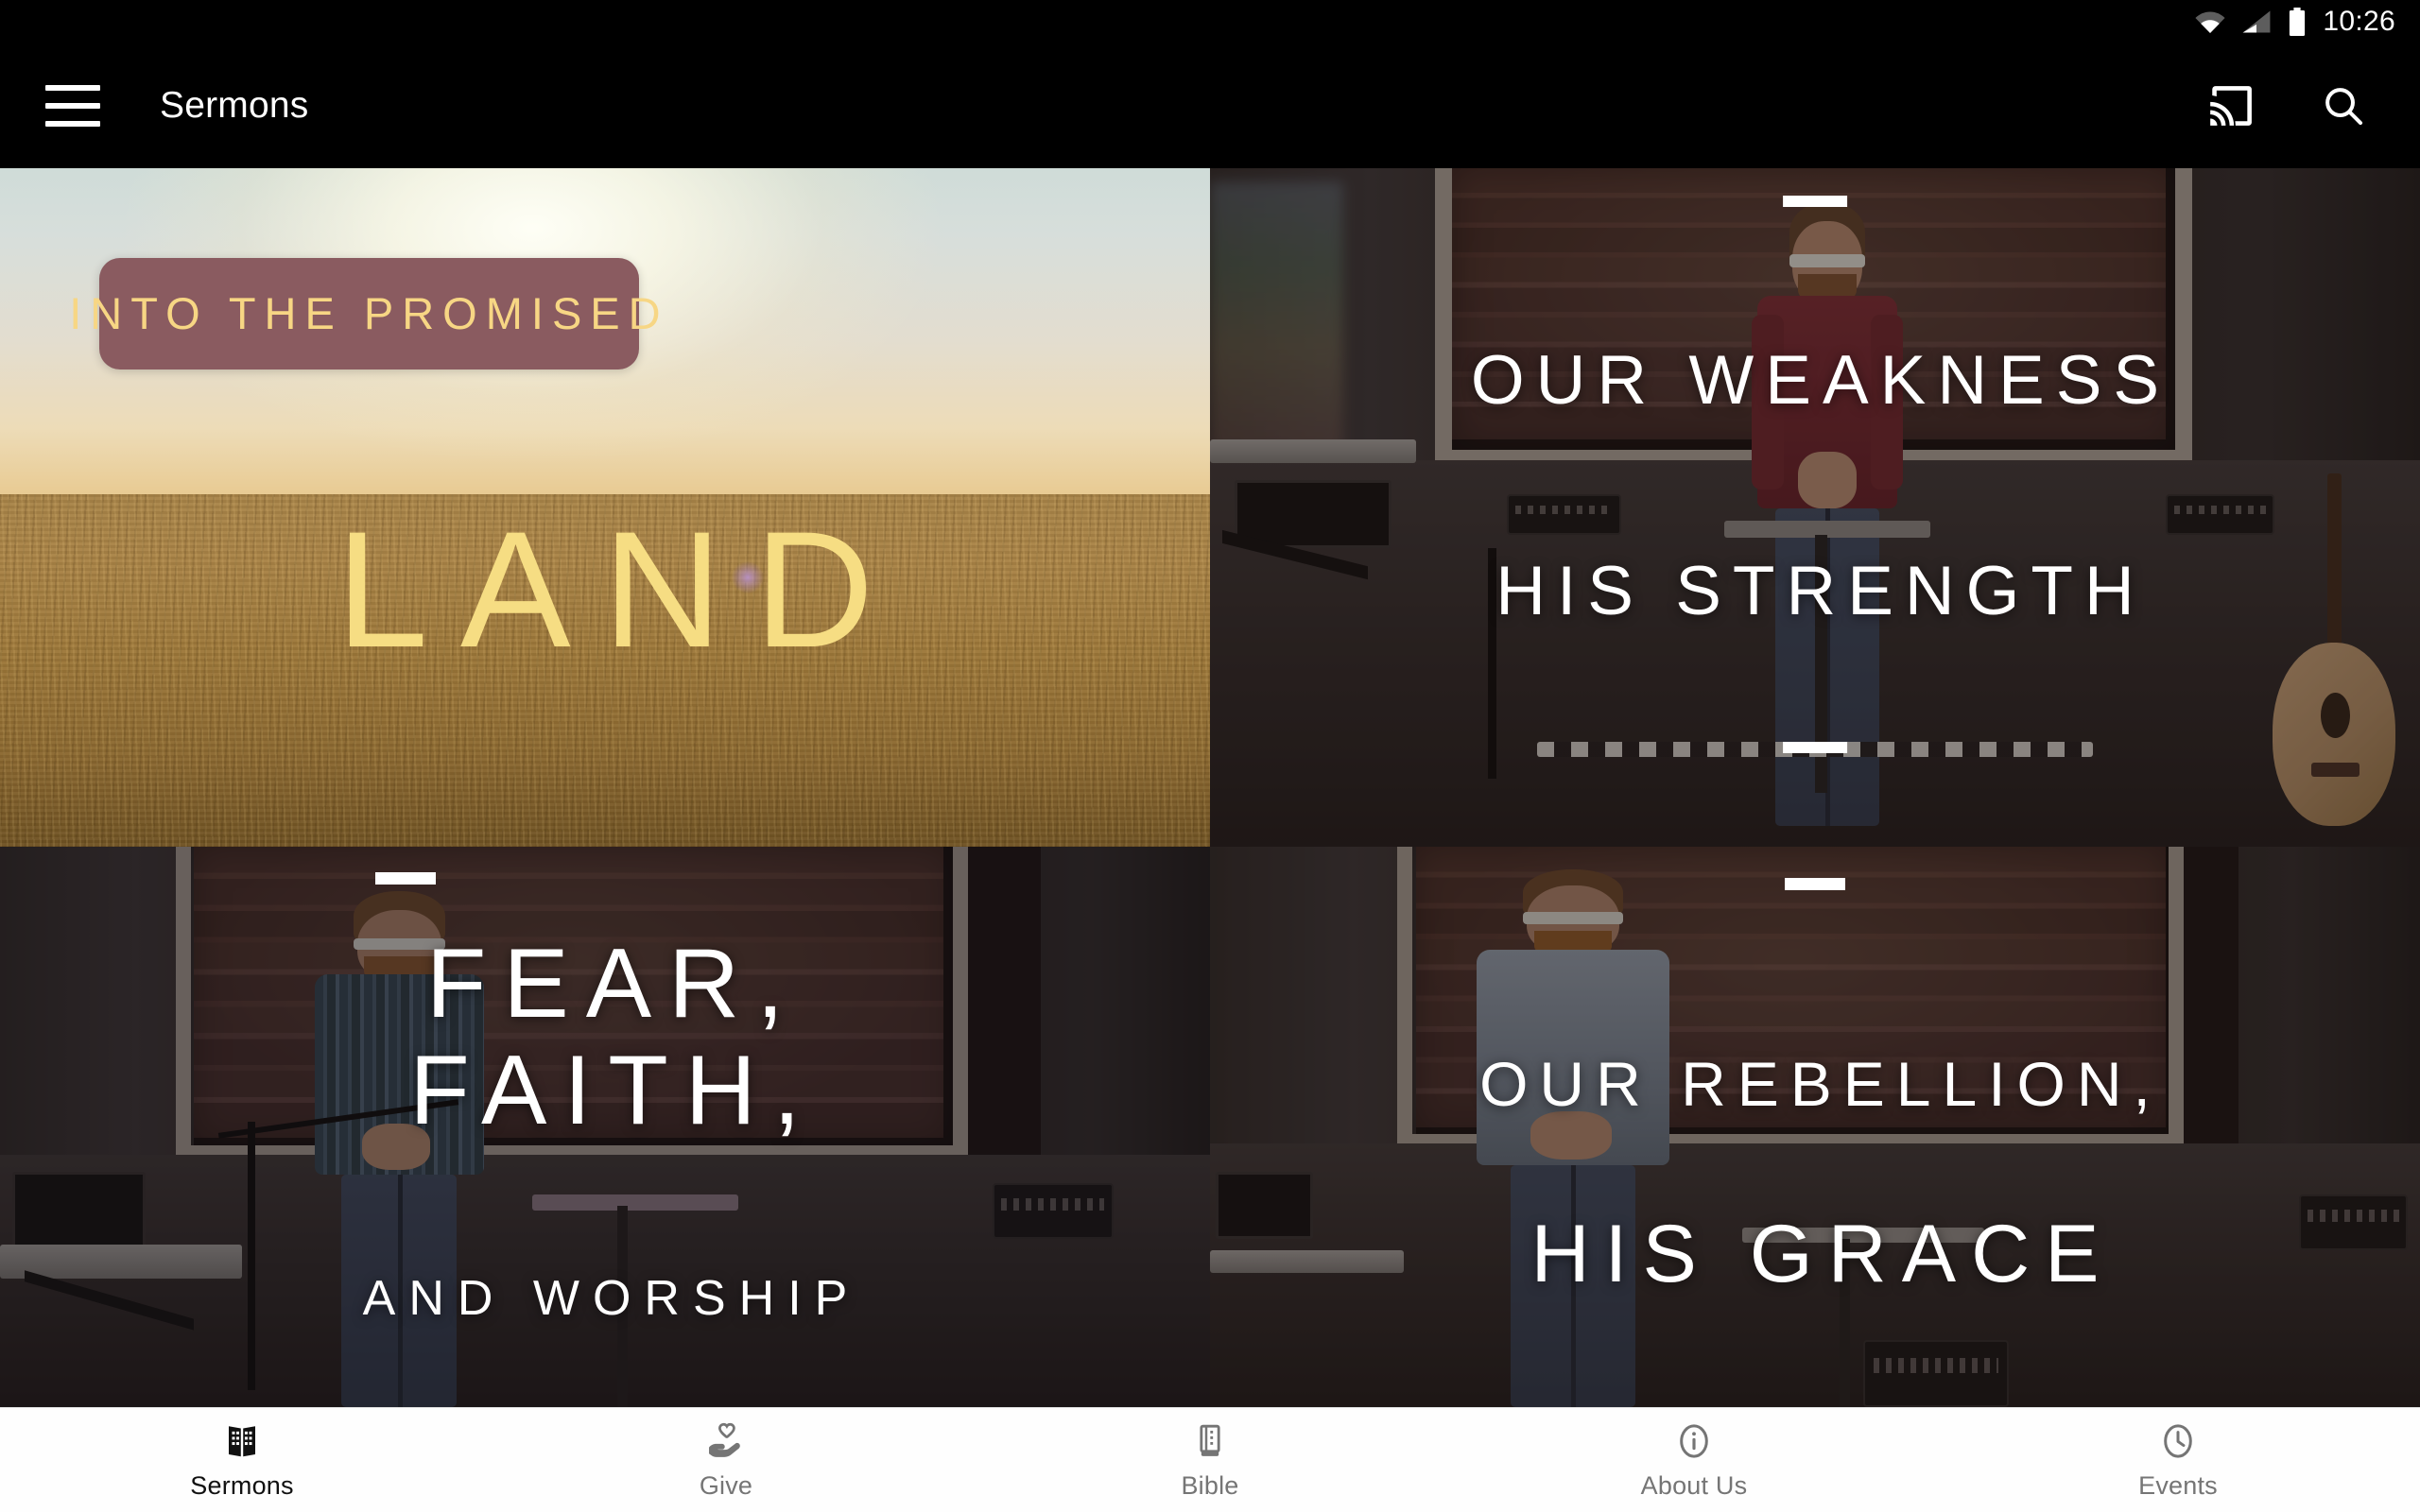 This screenshot has width=2420, height=1512. I want to click on sermon-title-line2: HIS STRENGTH, so click(1821, 590).